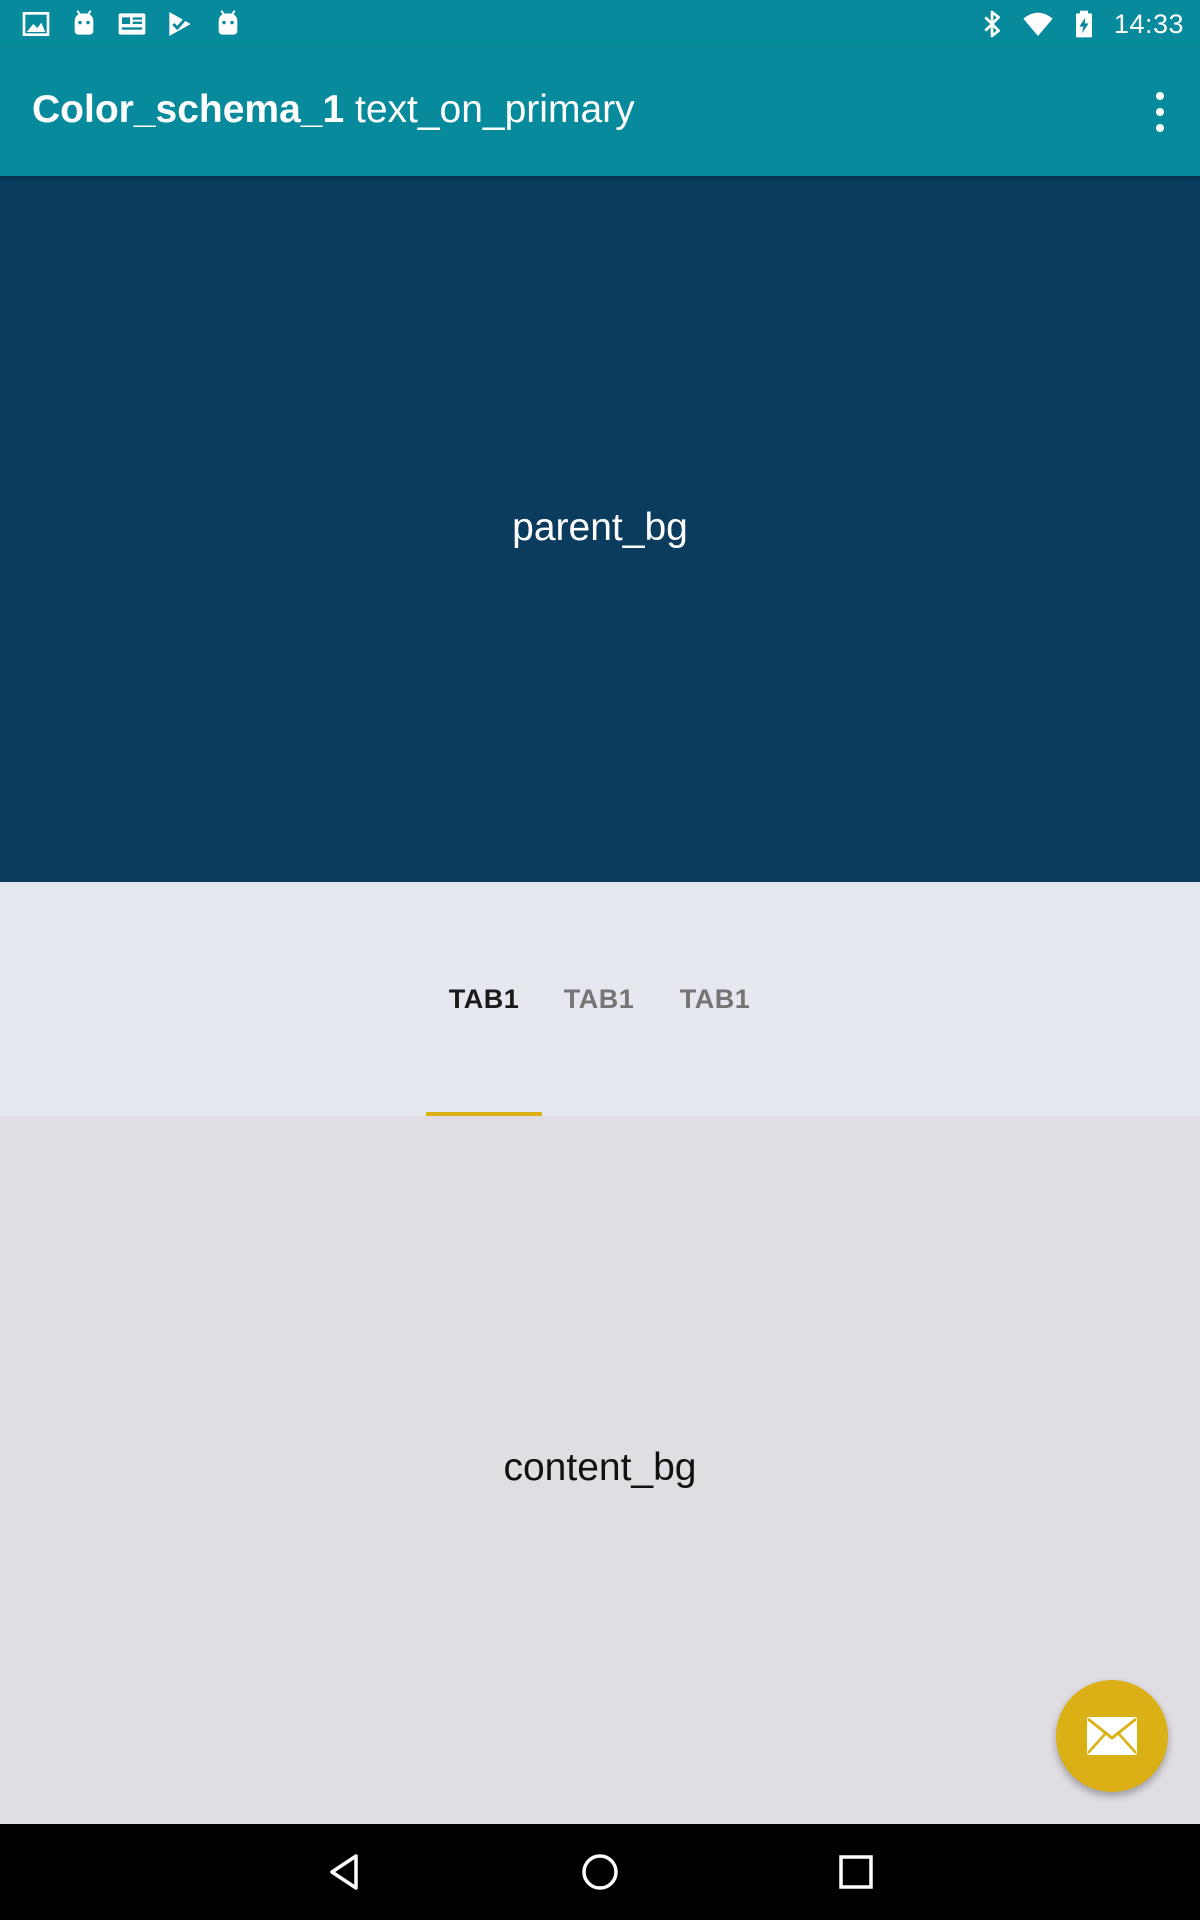  I want to click on home-icon, so click(600, 1872).